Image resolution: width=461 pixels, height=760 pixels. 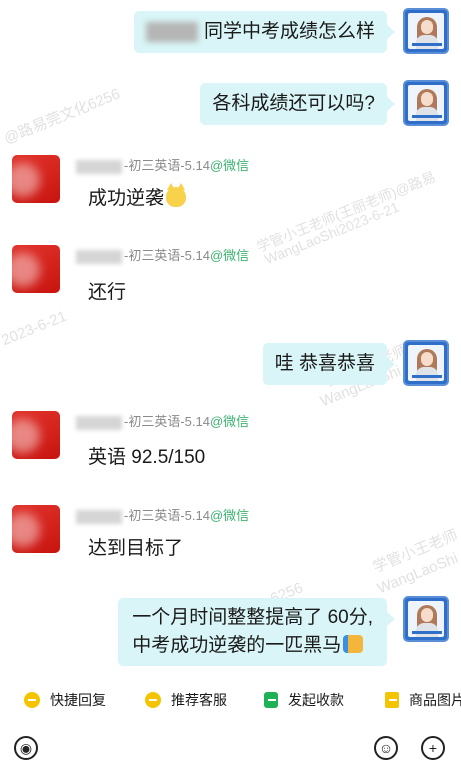 What do you see at coordinates (26, 748) in the screenshot?
I see `voice-input-icon: ◉` at bounding box center [26, 748].